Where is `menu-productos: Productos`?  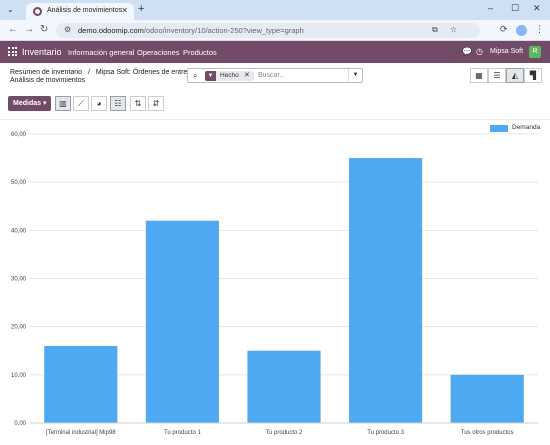
menu-productos: Productos is located at coordinates (200, 52).